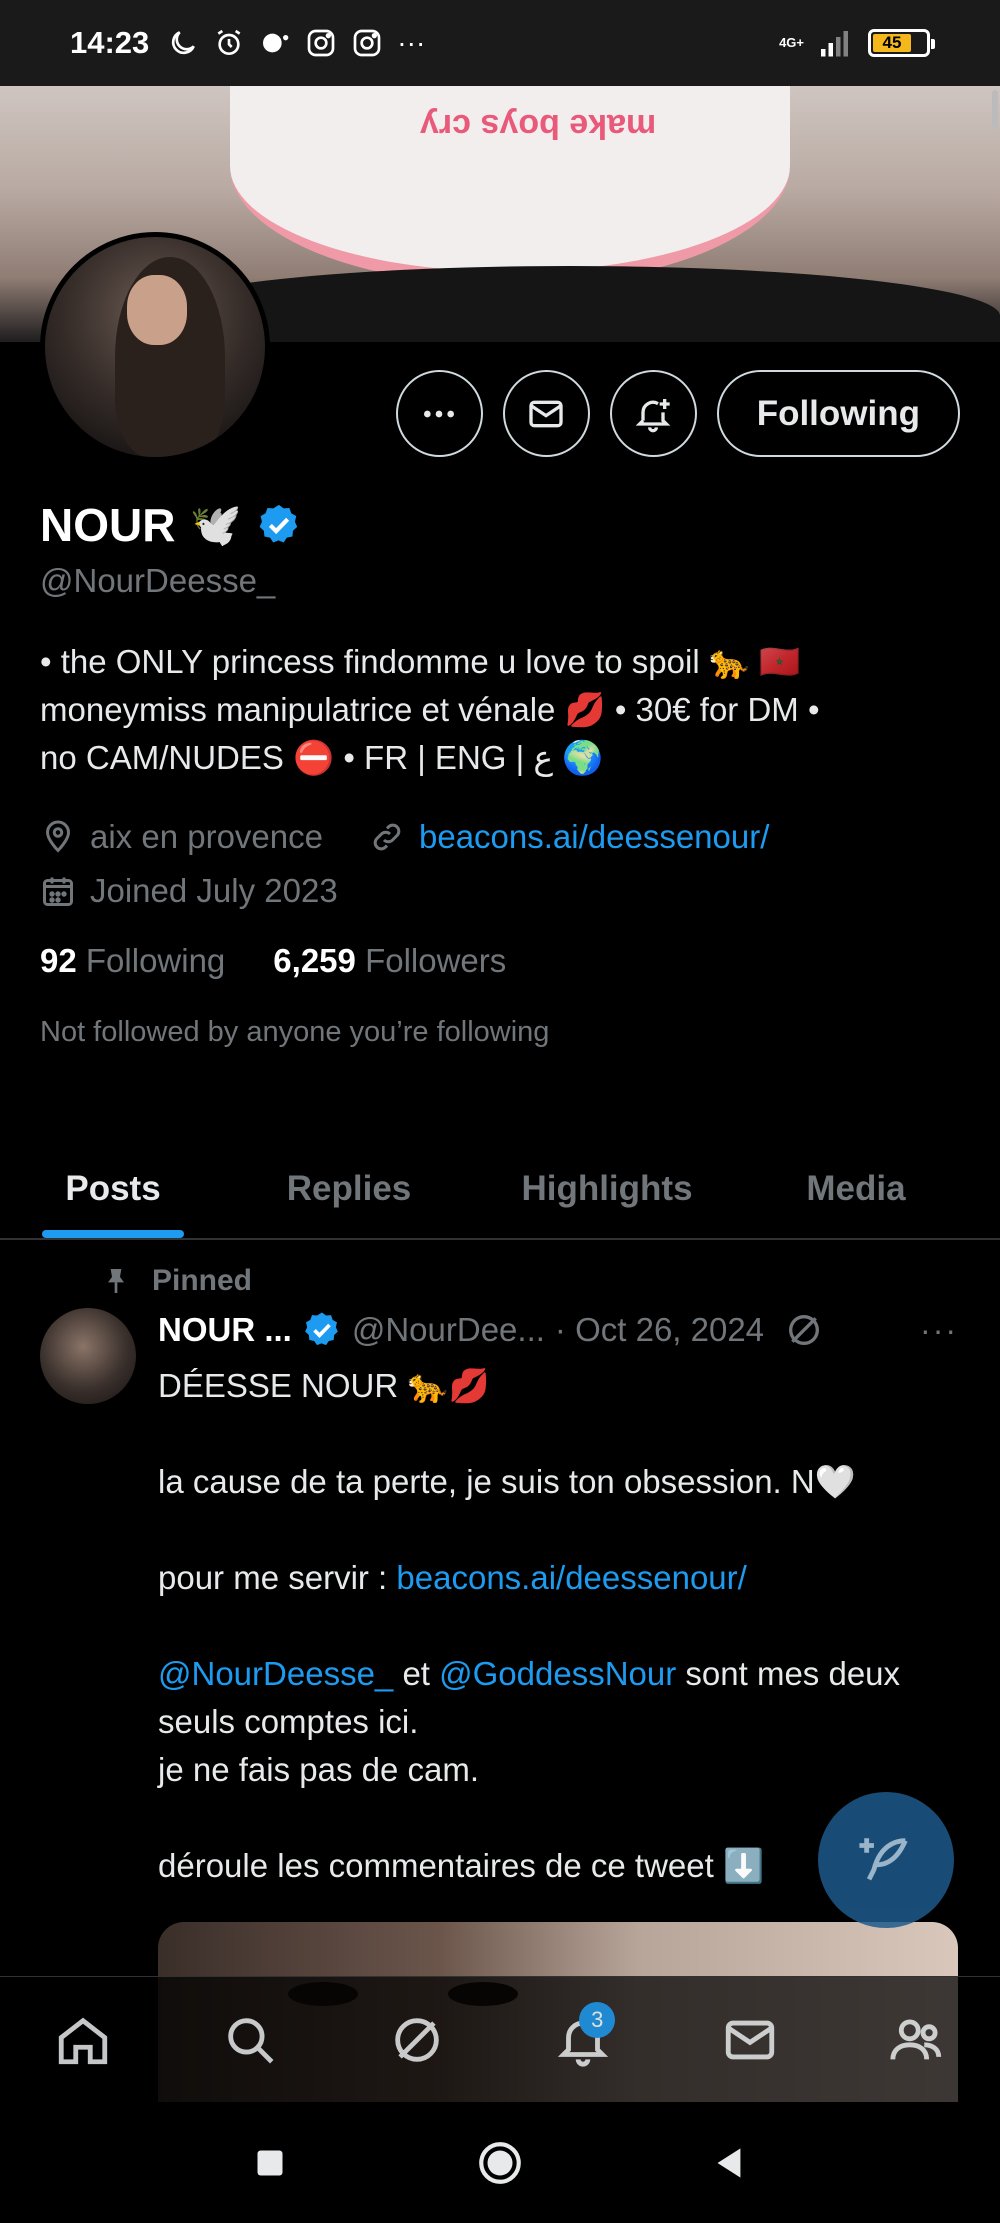  What do you see at coordinates (206, 836) in the screenshot?
I see `profile-location: aix en provence` at bounding box center [206, 836].